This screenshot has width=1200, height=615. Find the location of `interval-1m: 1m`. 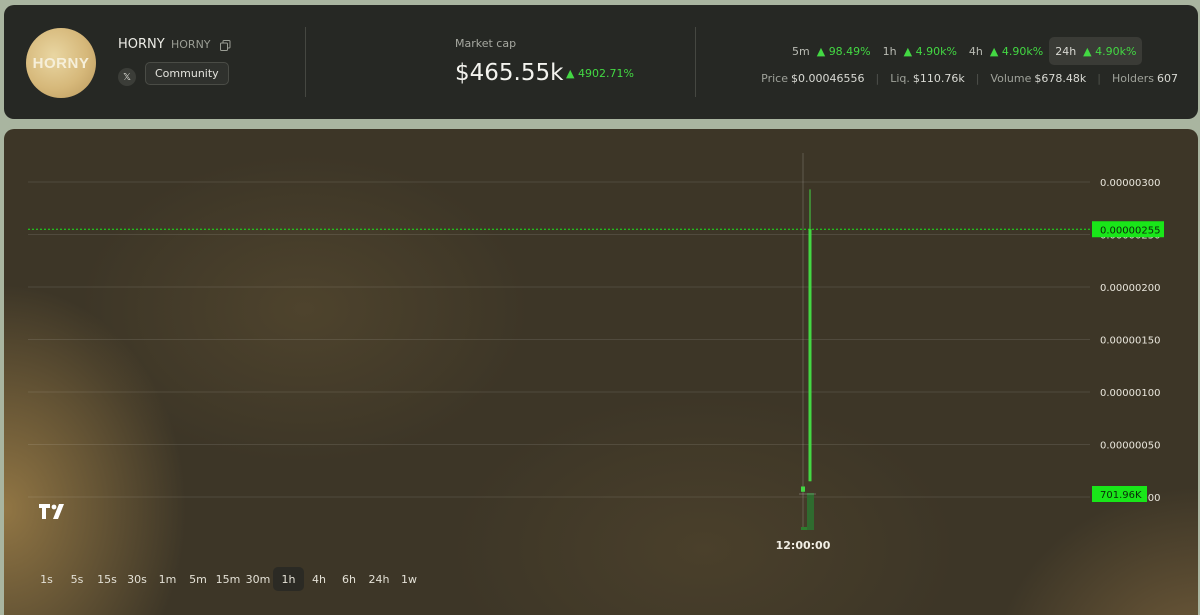

interval-1m: 1m is located at coordinates (167, 579).